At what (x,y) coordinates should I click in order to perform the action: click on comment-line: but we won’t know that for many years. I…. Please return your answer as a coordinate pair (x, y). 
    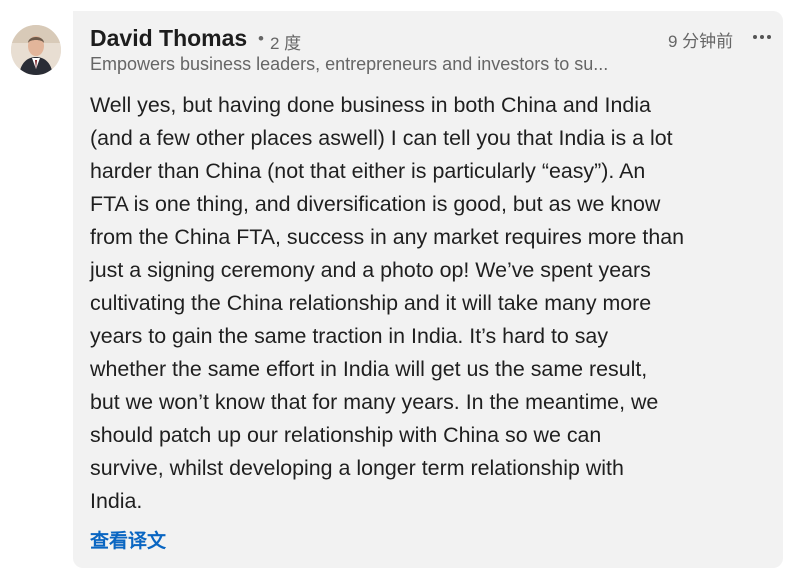
    Looking at the image, I should click on (374, 402).